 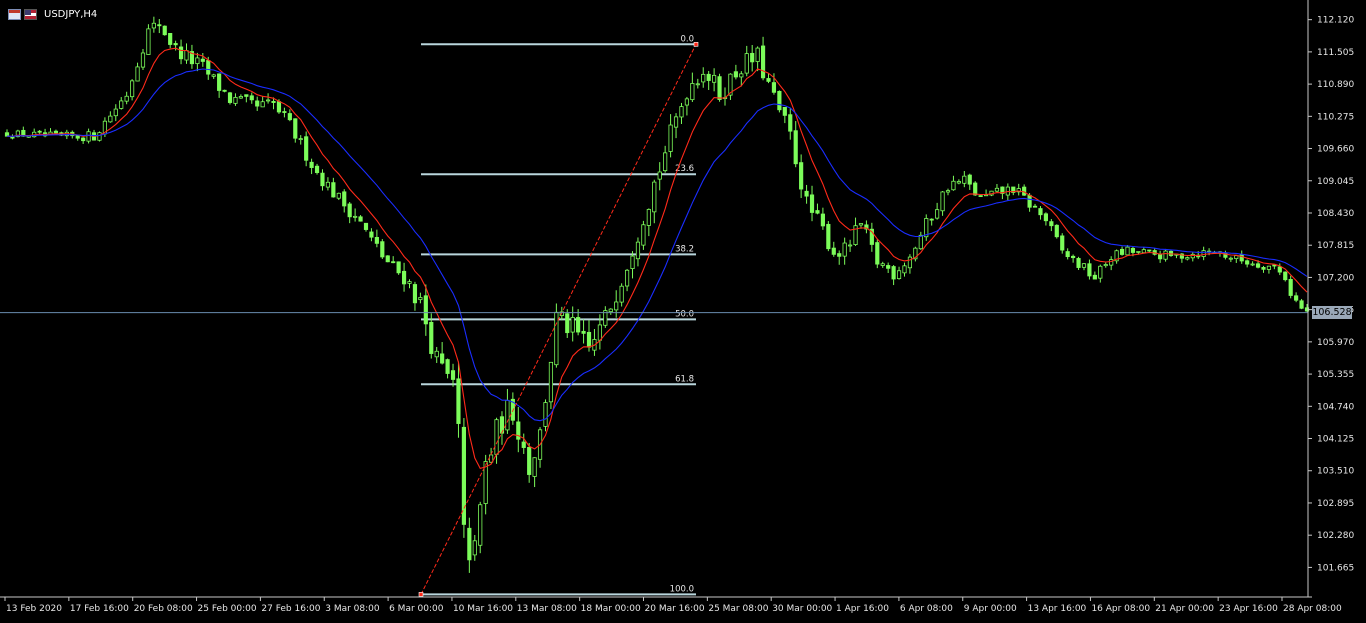 I want to click on fibonacci-level-label: 0.0, so click(x=687, y=39).